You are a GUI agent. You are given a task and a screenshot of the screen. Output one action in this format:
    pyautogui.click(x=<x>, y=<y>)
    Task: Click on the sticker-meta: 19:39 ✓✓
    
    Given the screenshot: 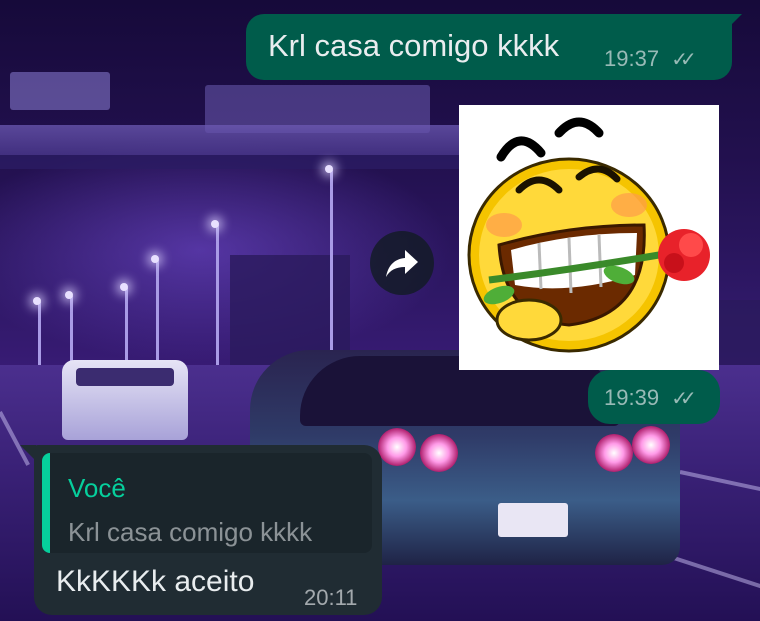 What is the action you would take?
    pyautogui.click(x=654, y=397)
    